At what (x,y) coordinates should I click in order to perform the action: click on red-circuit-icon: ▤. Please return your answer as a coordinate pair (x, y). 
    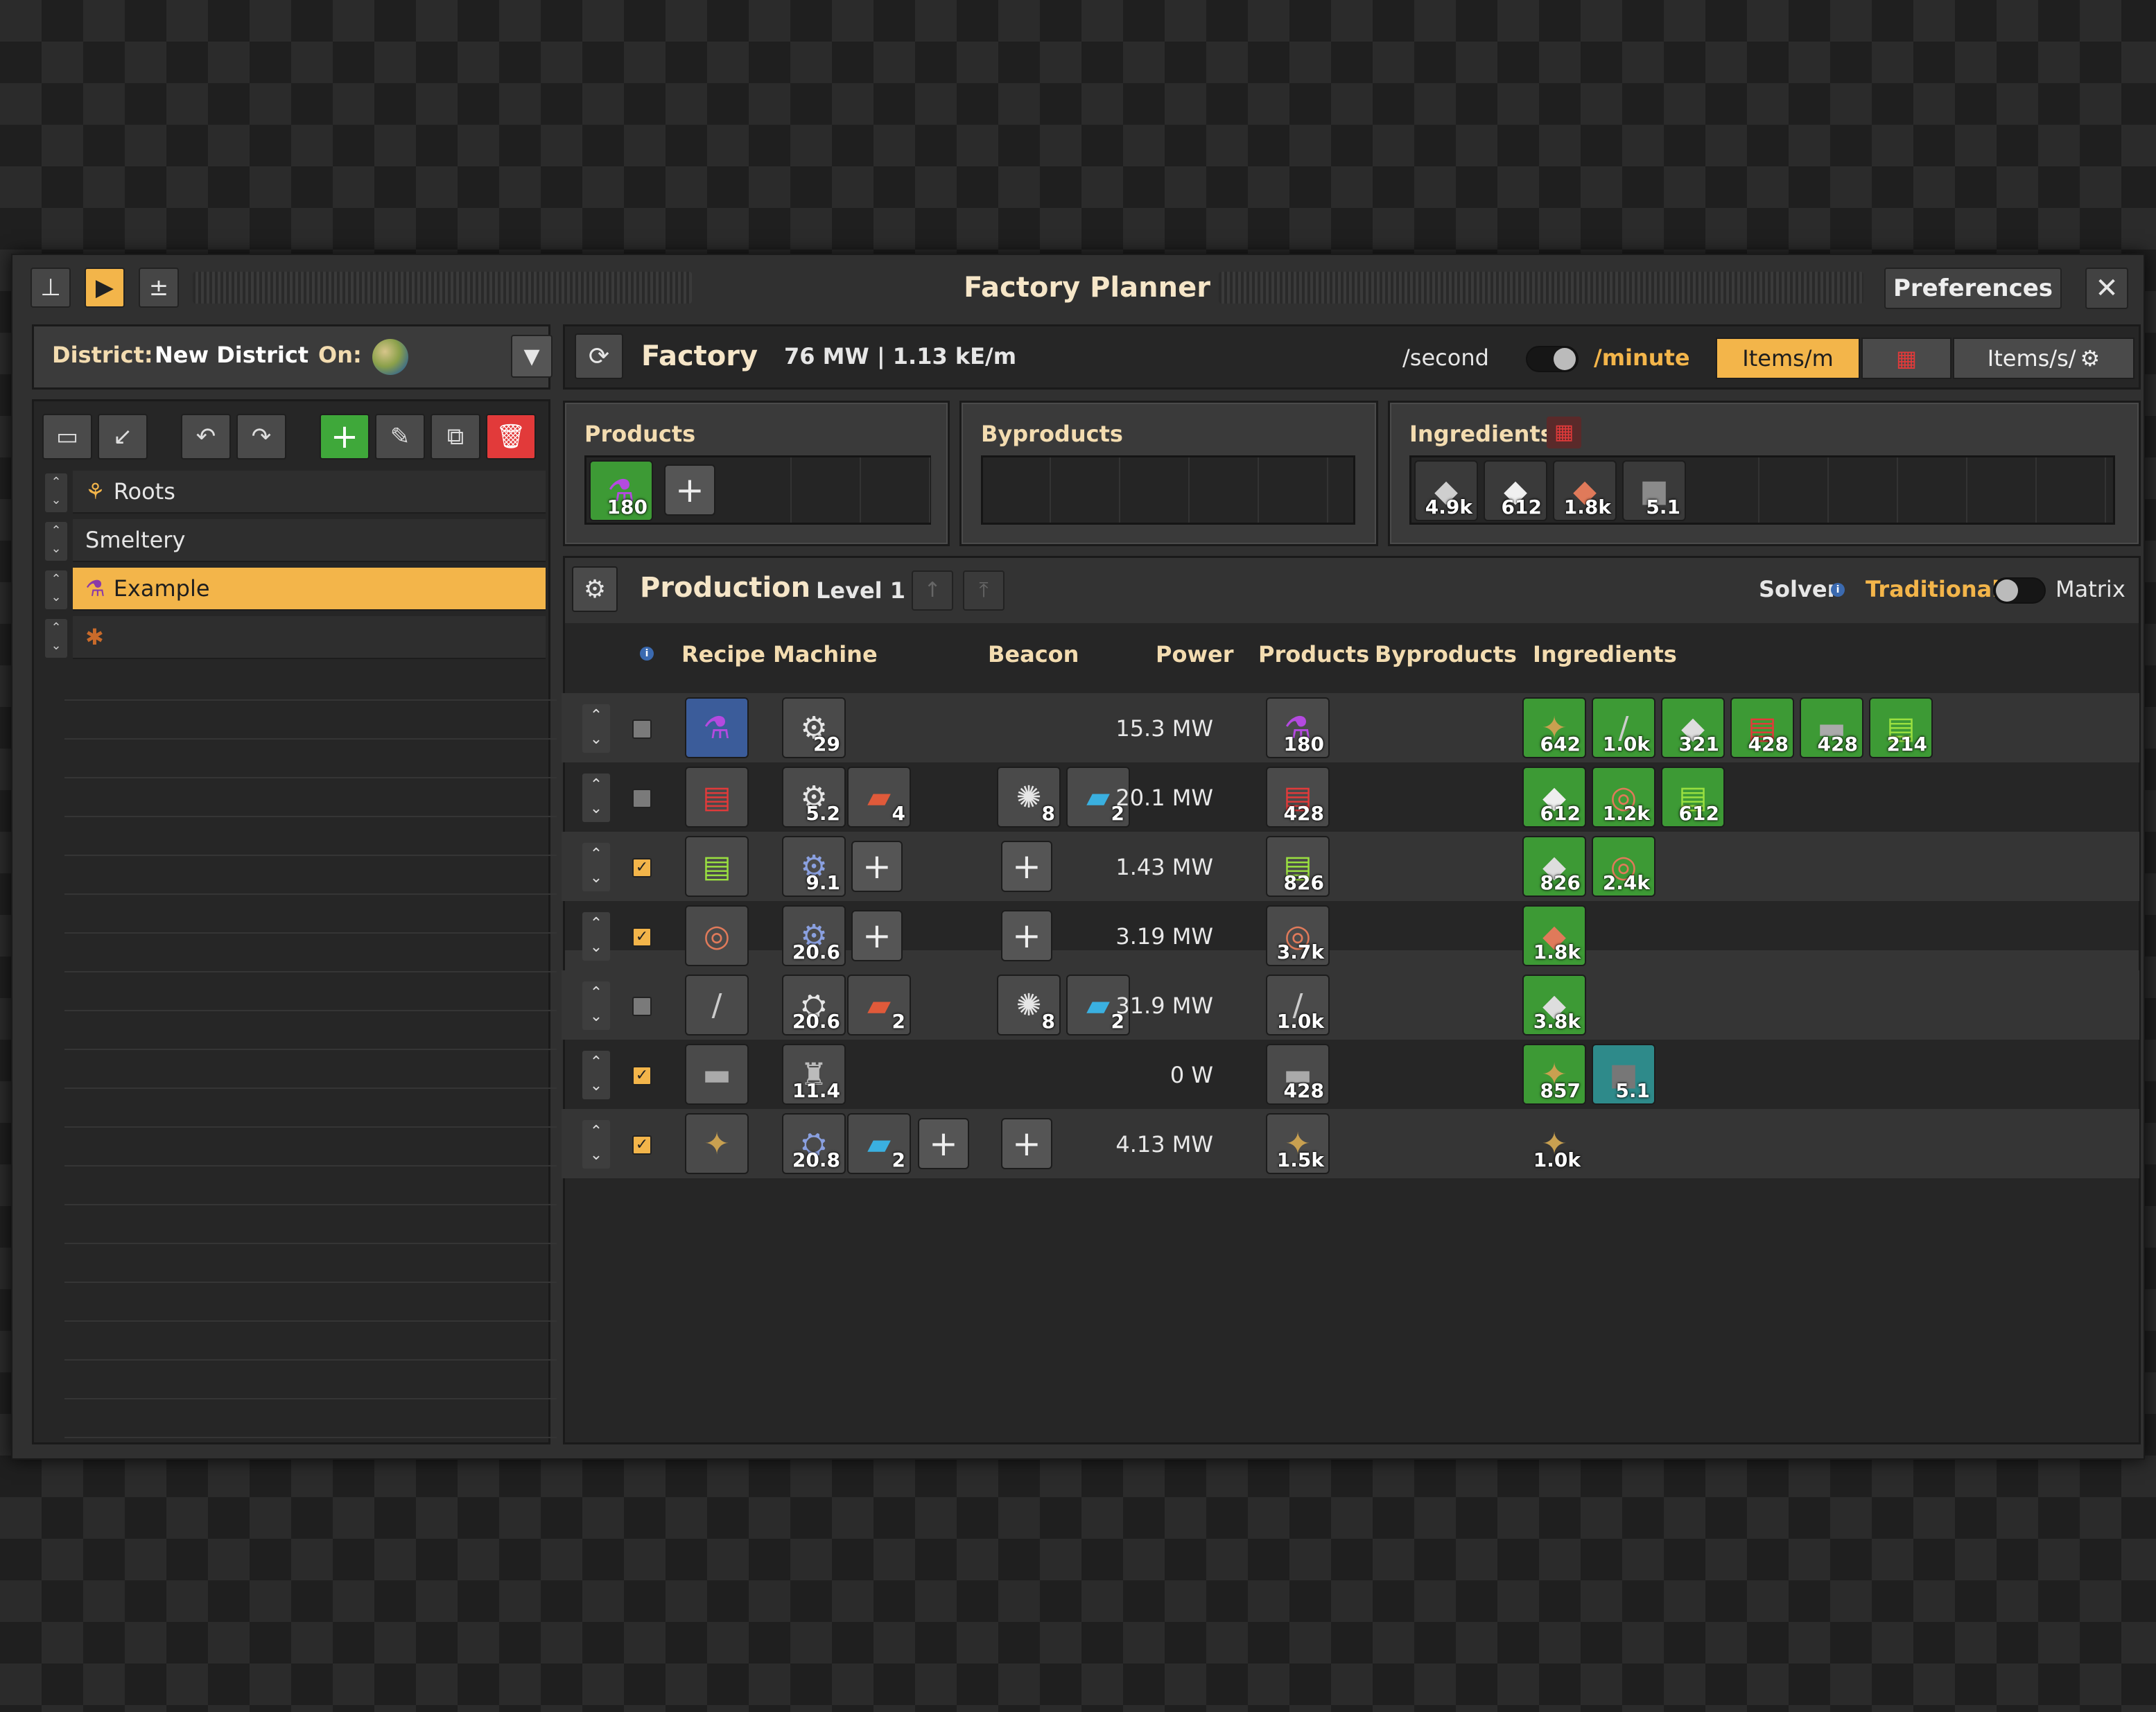
    Looking at the image, I should click on (717, 797).